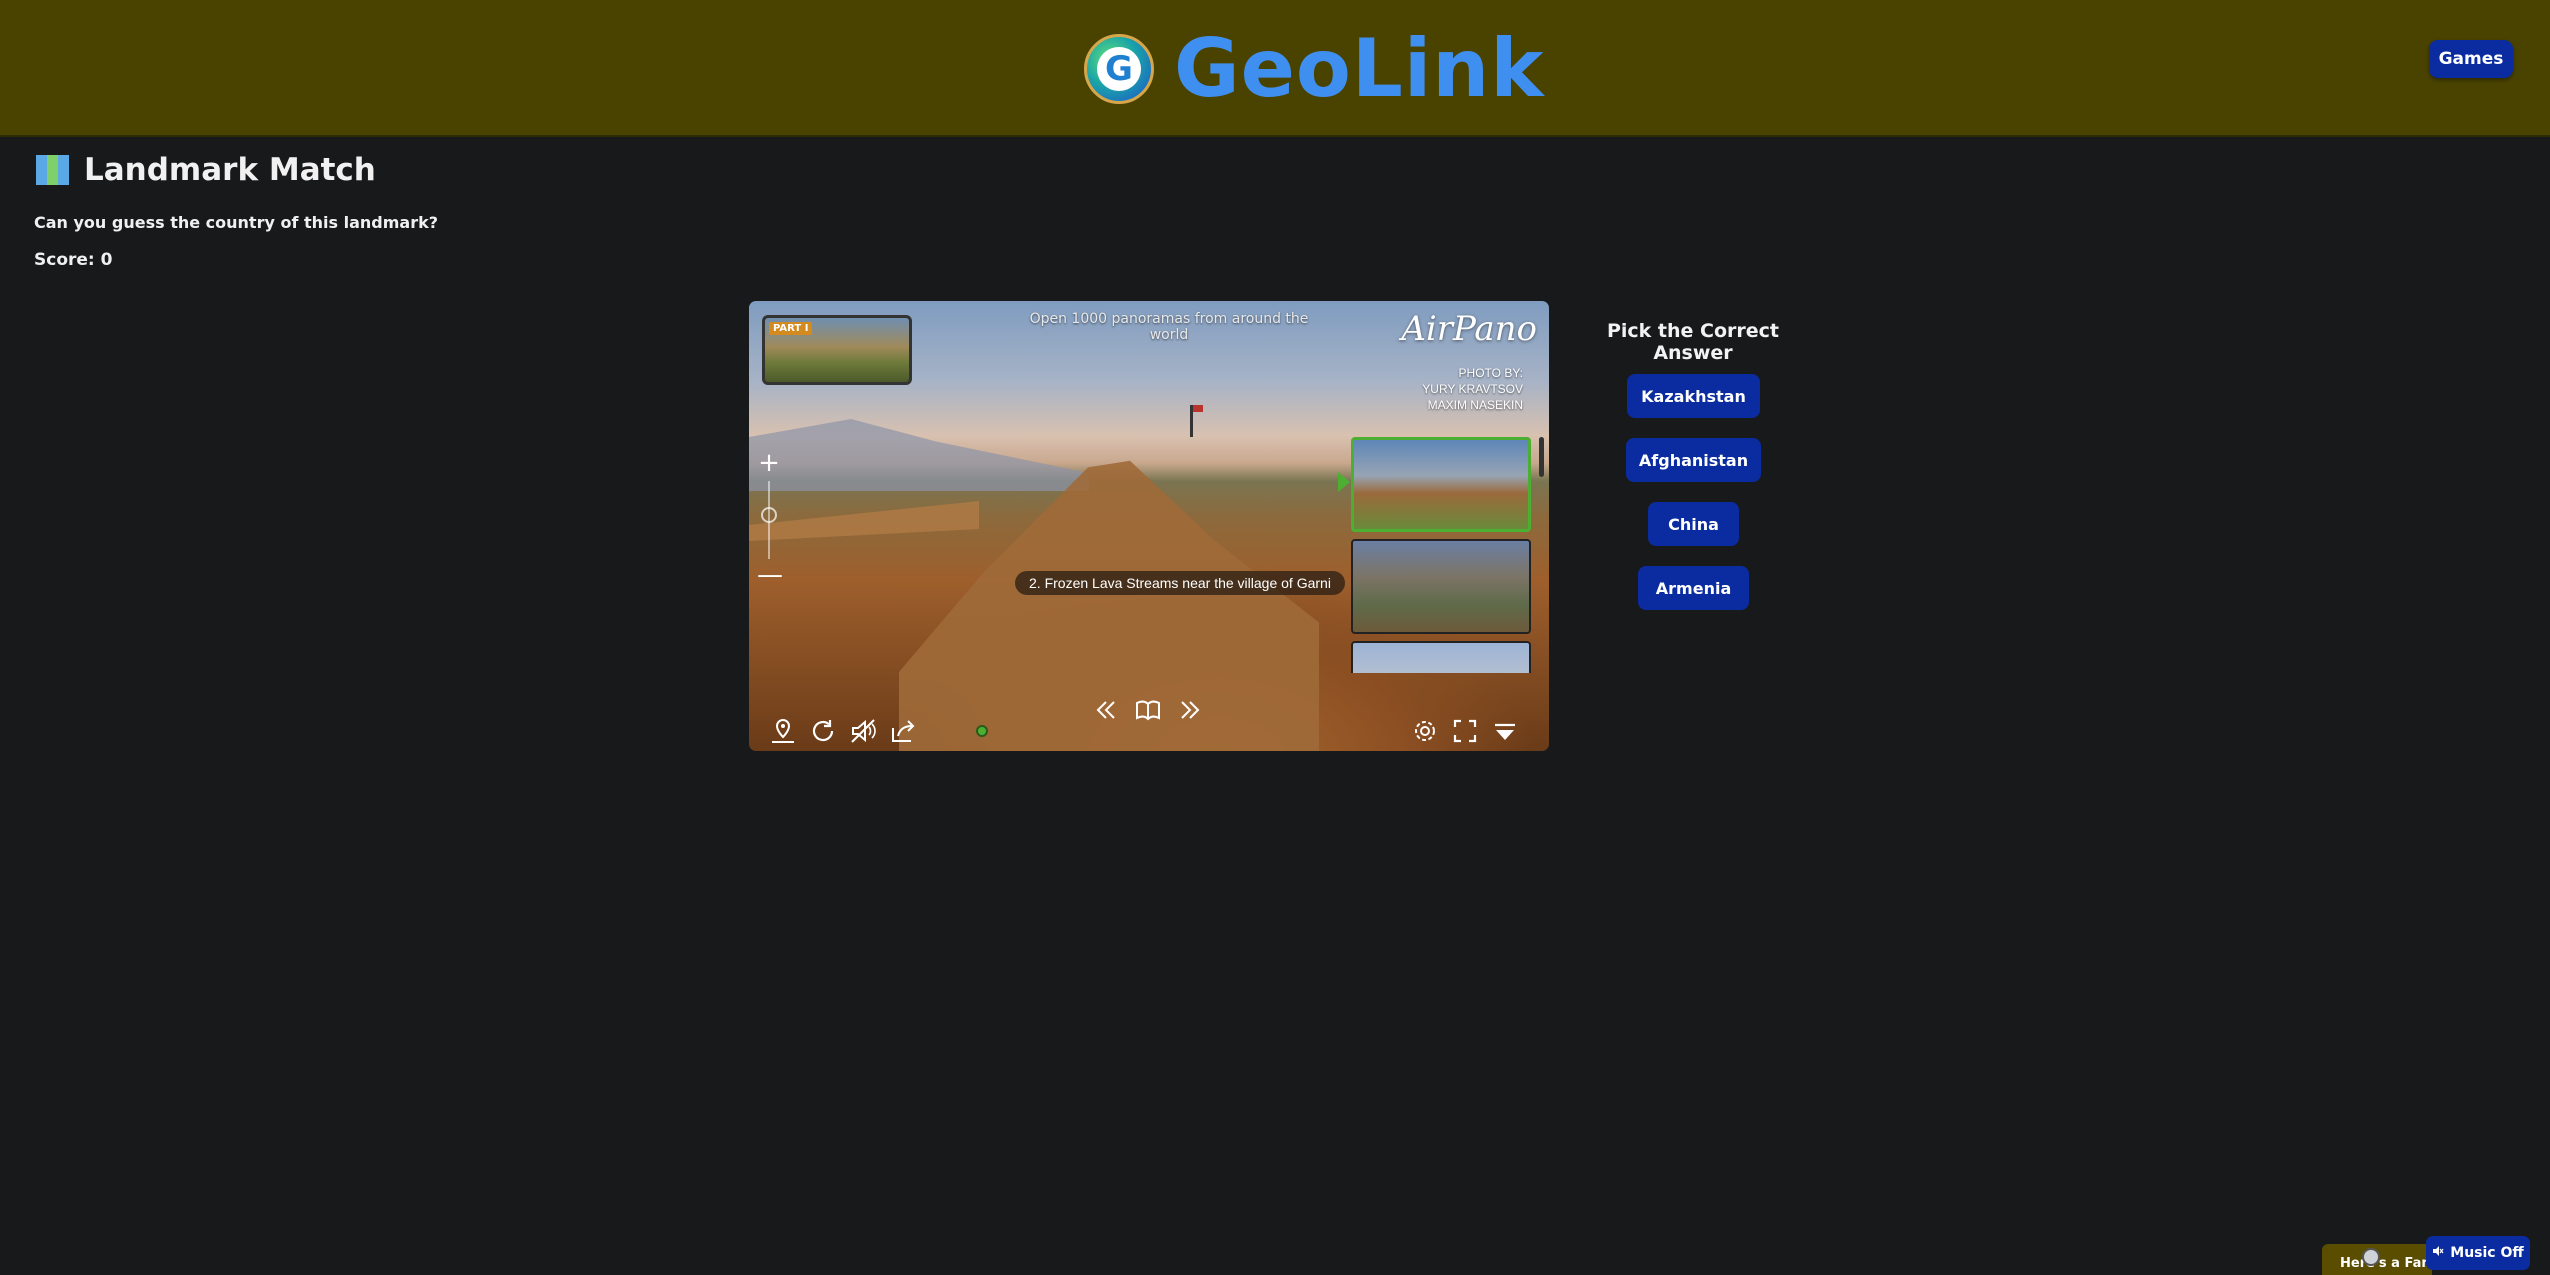 This screenshot has height=1275, width=2550. Describe the element at coordinates (1148, 710) in the screenshot. I see `book-icon` at that location.